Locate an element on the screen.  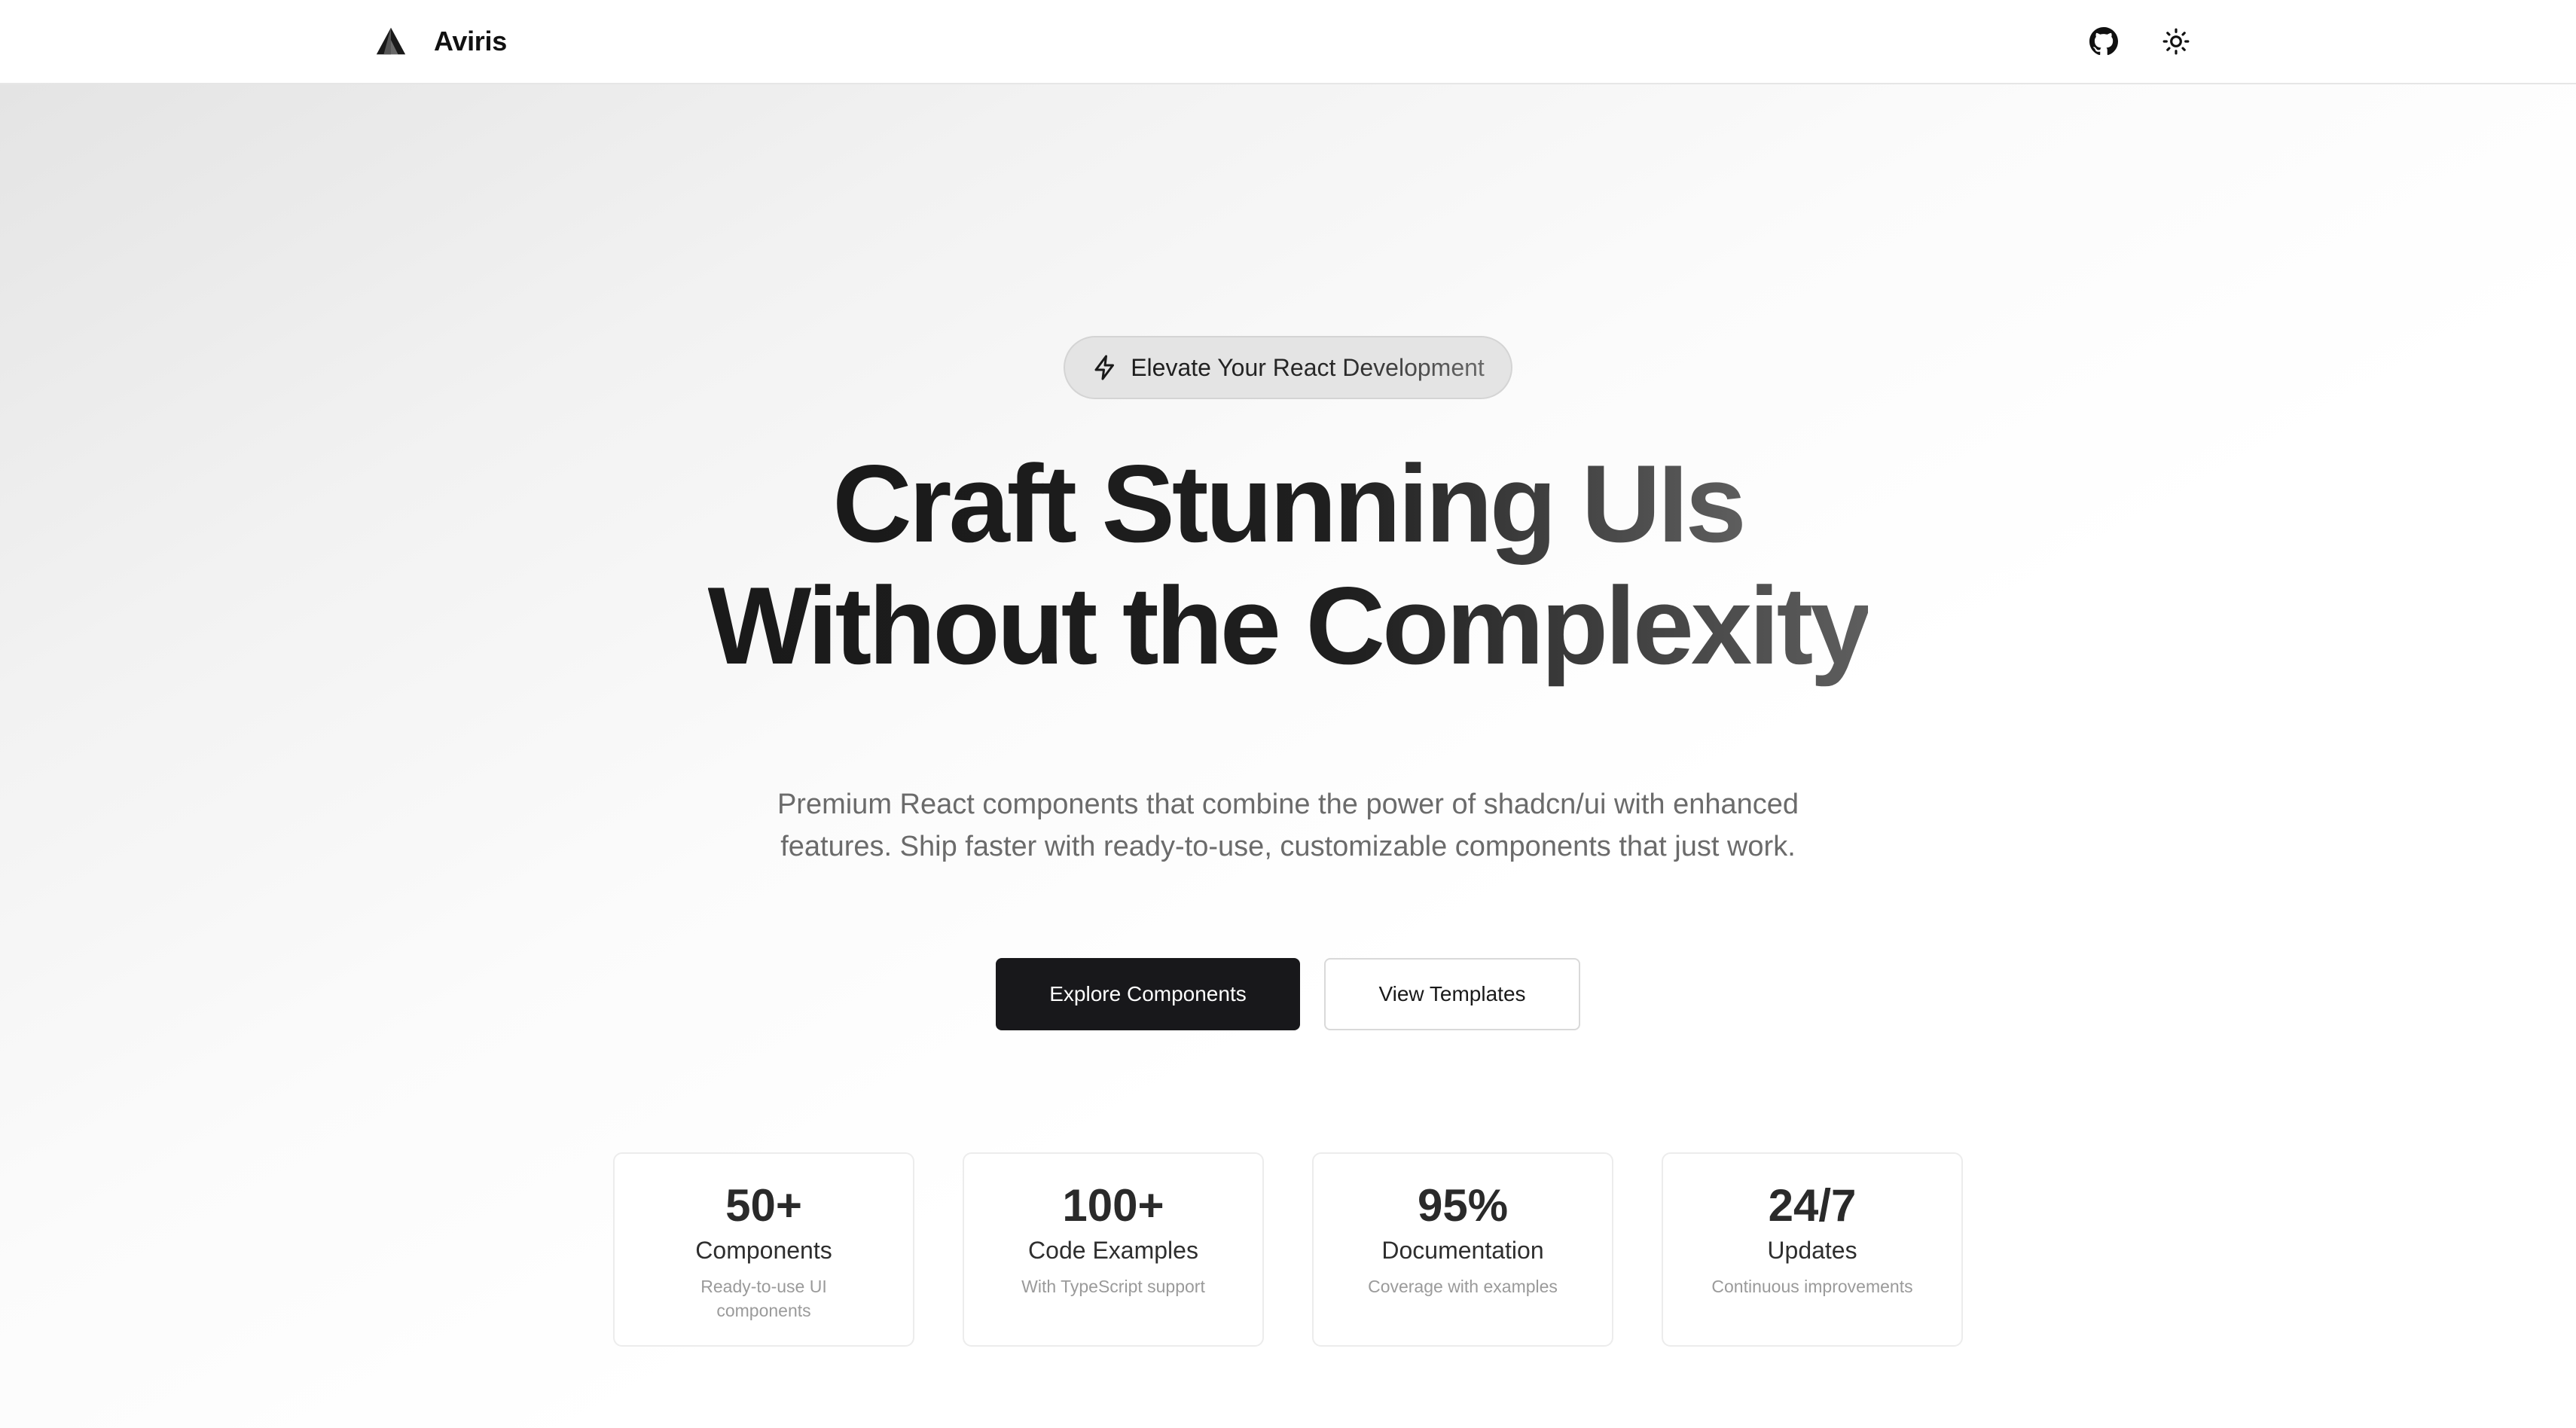
stat-label: Documentation is located at coordinates (1463, 1250).